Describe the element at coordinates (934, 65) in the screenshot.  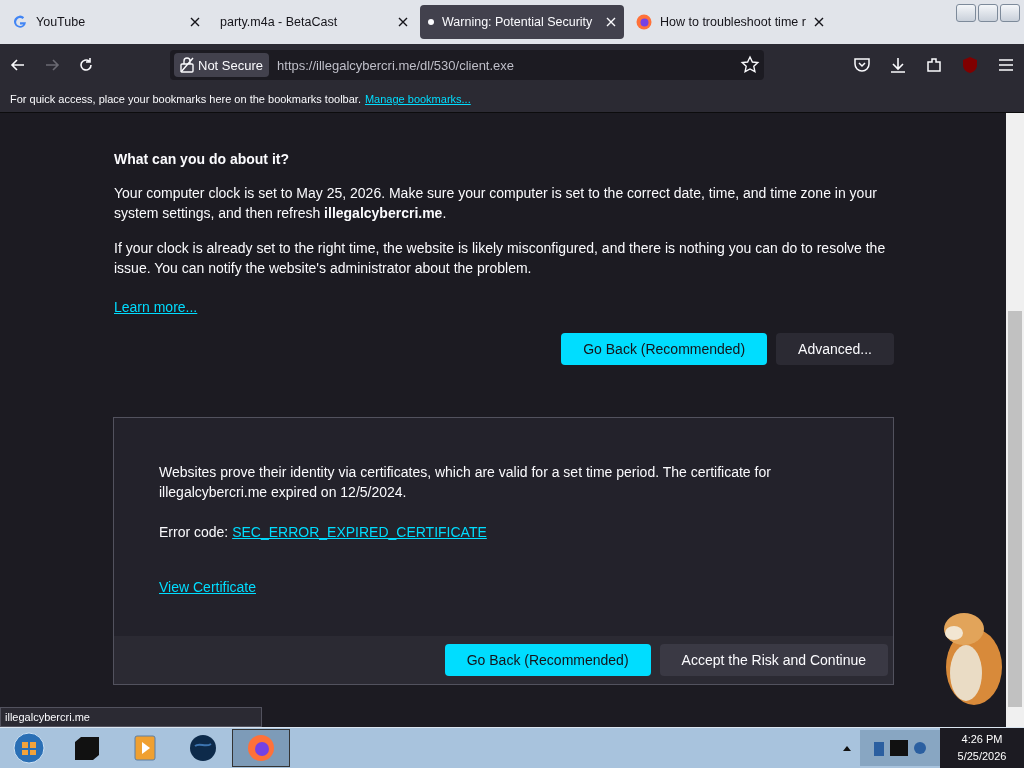
I see `extensions-icon` at that location.